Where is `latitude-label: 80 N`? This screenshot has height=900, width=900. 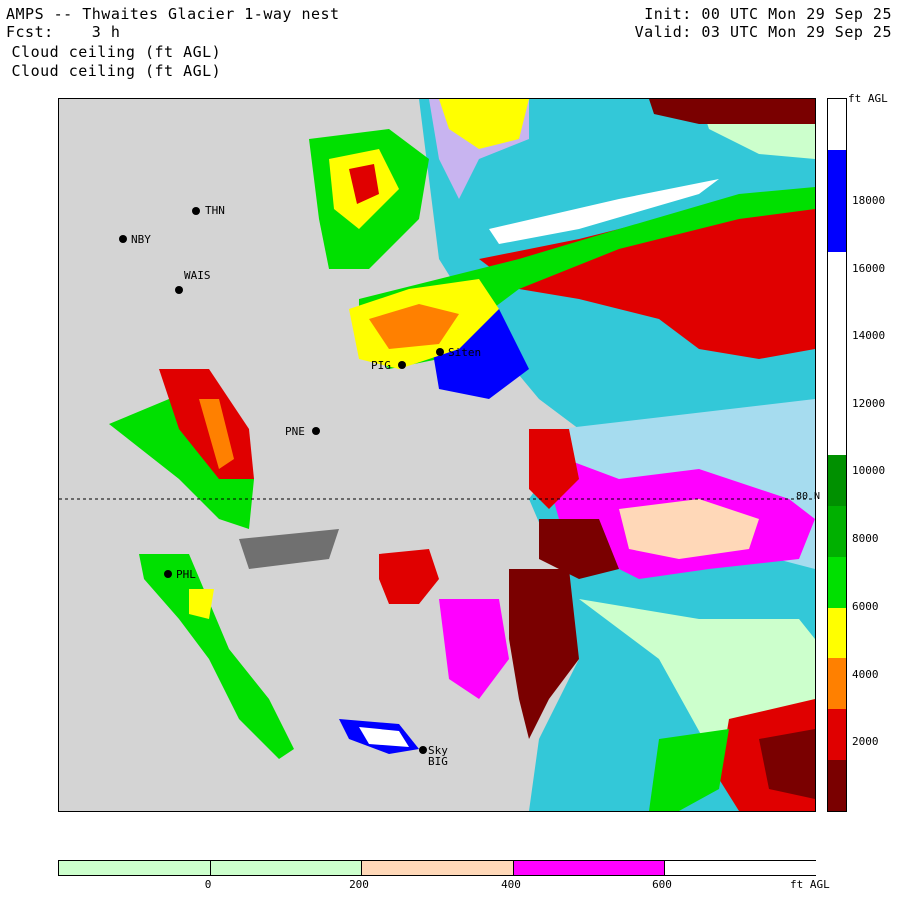 latitude-label: 80 N is located at coordinates (808, 496).